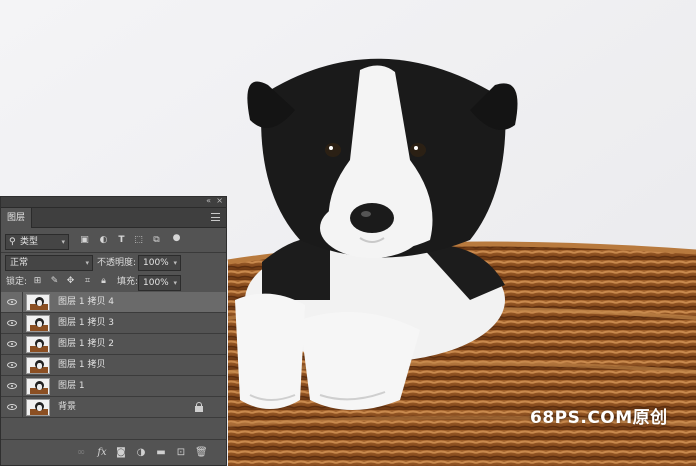  What do you see at coordinates (16, 218) in the screenshot?
I see `tab-layers: 图层` at bounding box center [16, 218].